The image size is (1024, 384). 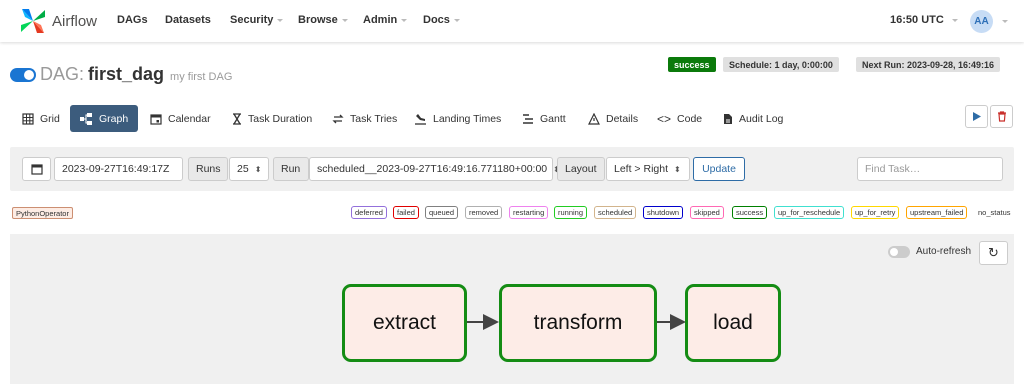 What do you see at coordinates (404, 323) in the screenshot?
I see `task-node-extract: extract` at bounding box center [404, 323].